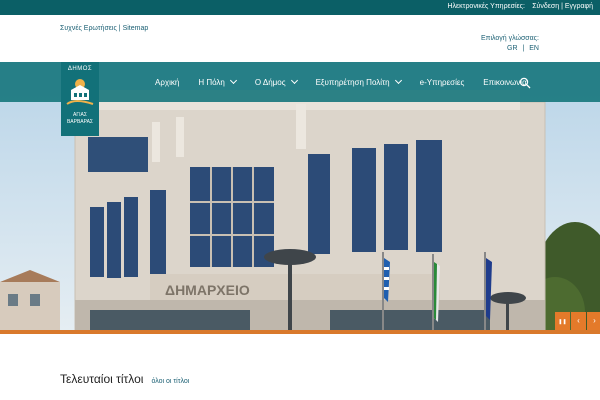 This screenshot has width=600, height=400. I want to click on slider-controls: ❚❚ ‹ ›, so click(577, 321).